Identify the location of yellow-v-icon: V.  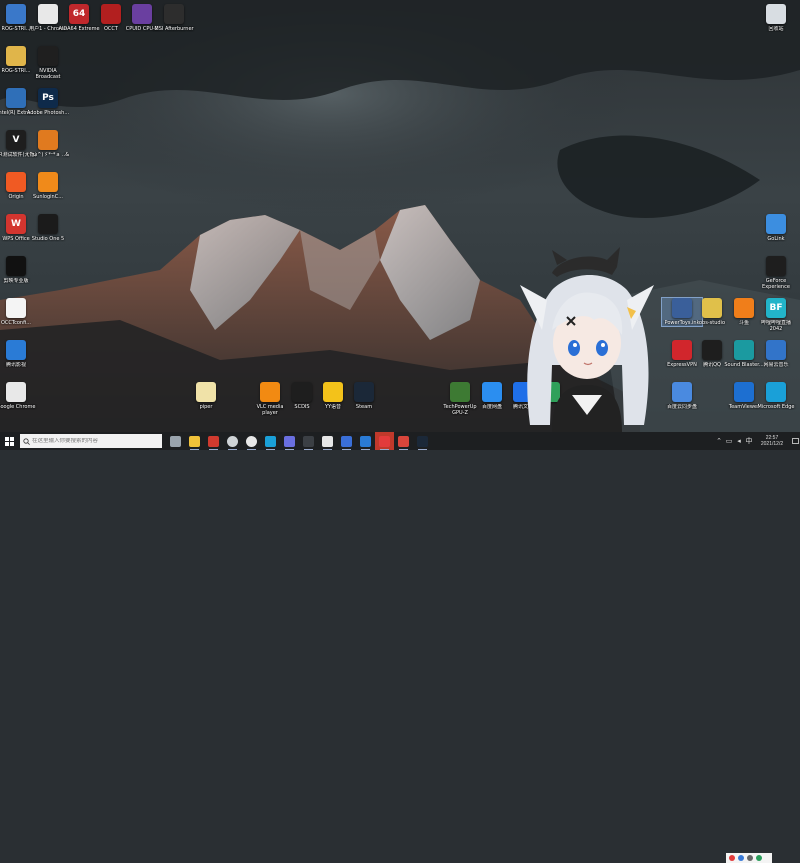
(16, 140).